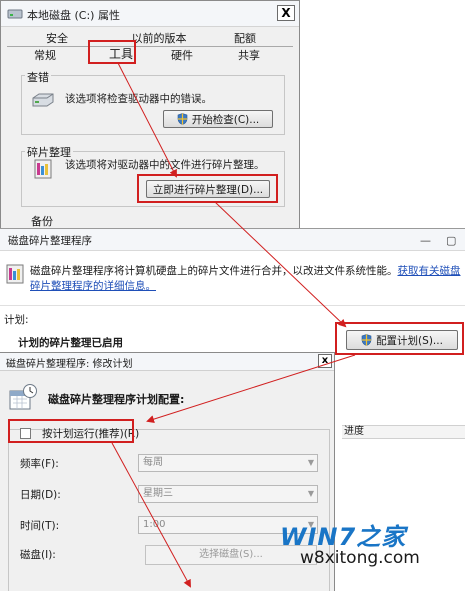 This screenshot has width=465, height=591. I want to click on hard-drive-icon, so click(43, 100).